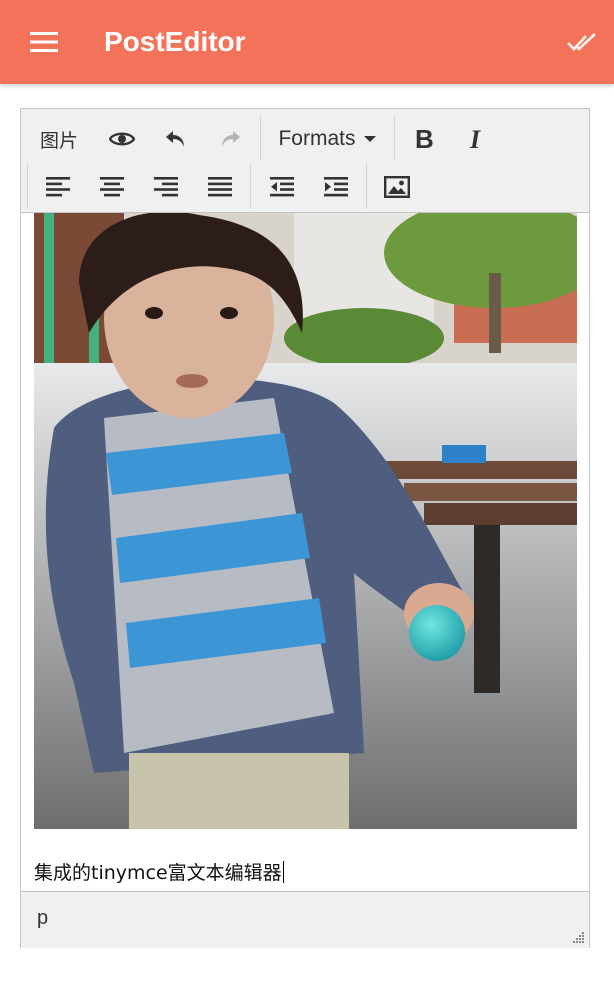  I want to click on outdent-icon, so click(282, 187).